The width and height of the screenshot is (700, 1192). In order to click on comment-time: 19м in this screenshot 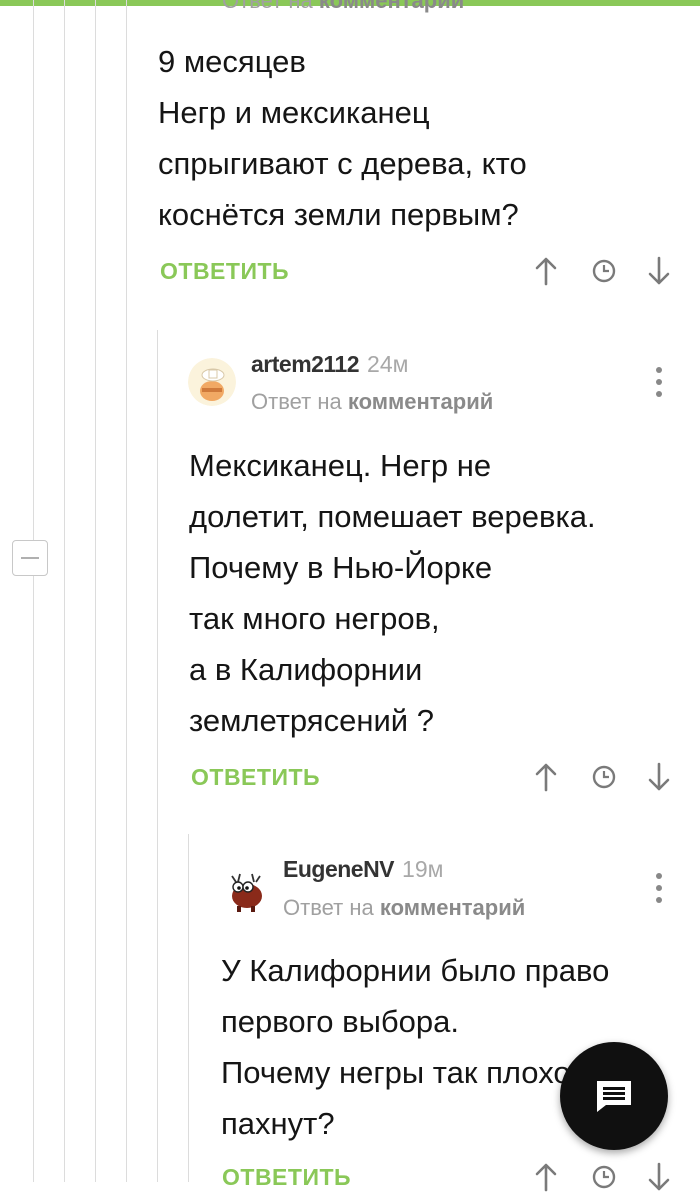, I will do `click(423, 869)`.